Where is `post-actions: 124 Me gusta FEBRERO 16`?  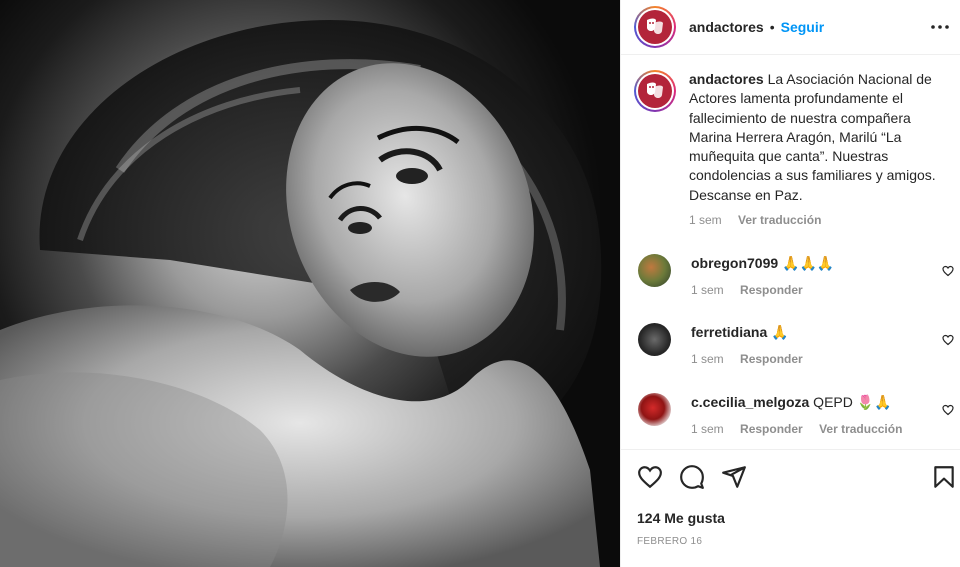 post-actions: 124 Me gusta FEBRERO 16 is located at coordinates (790, 508).